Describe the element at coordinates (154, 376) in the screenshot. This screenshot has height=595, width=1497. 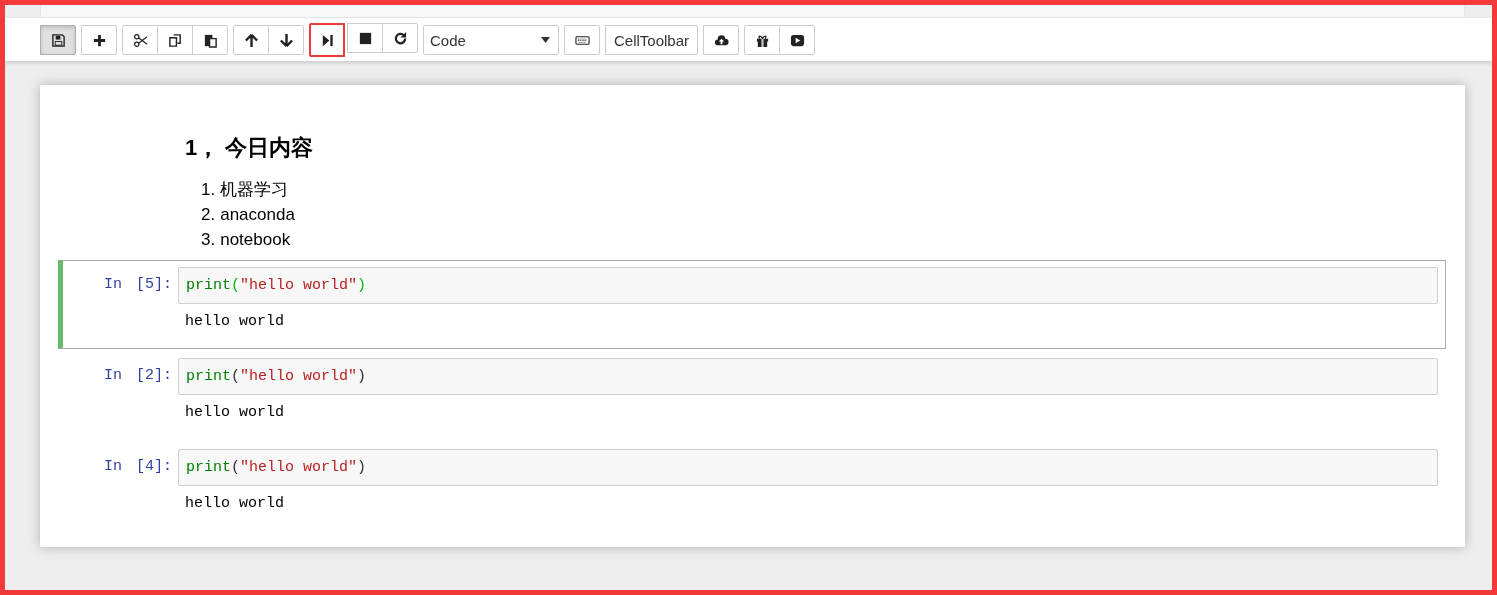
I see `execution-count: [2]:` at that location.